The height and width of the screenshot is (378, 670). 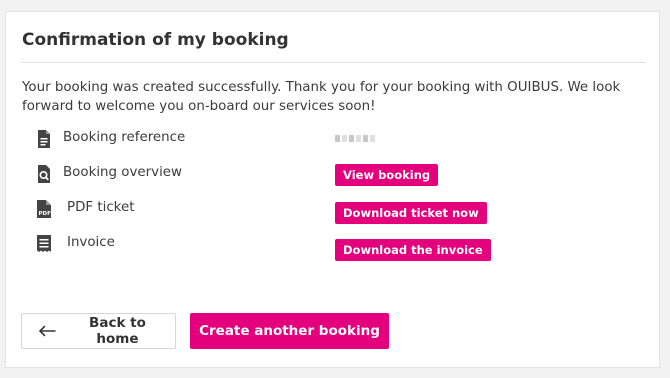 I want to click on back-to-home-button: Back to home, so click(x=98, y=331).